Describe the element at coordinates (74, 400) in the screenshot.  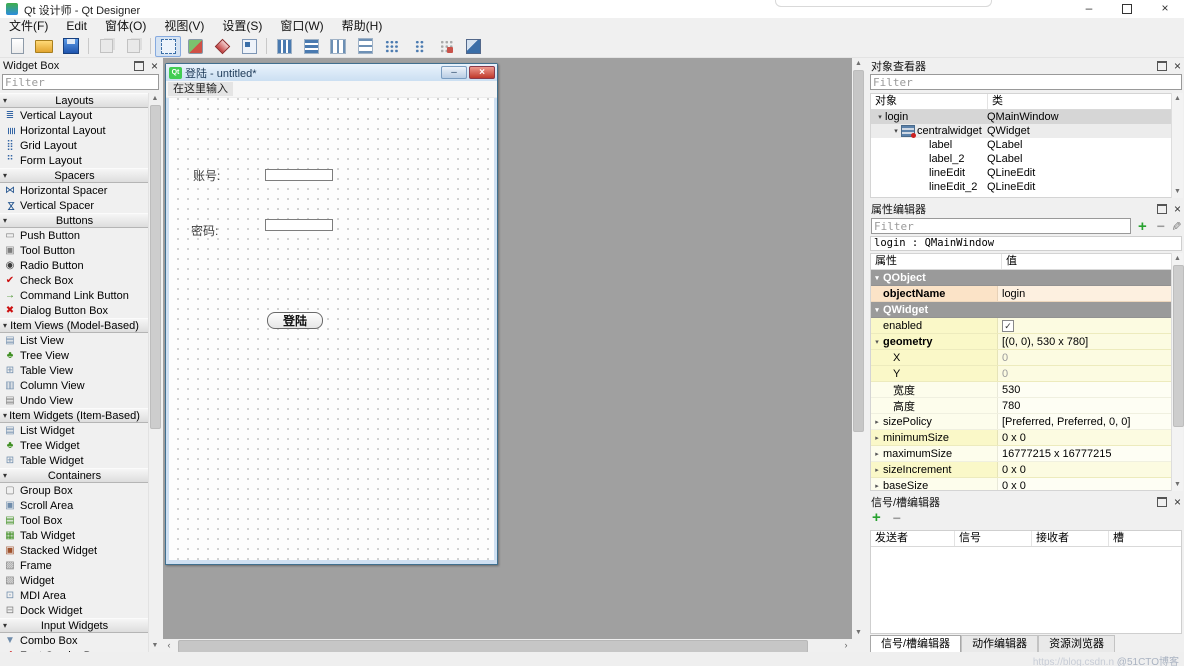
I see `widget-box-item-undo-view: ▤ Undo View` at that location.